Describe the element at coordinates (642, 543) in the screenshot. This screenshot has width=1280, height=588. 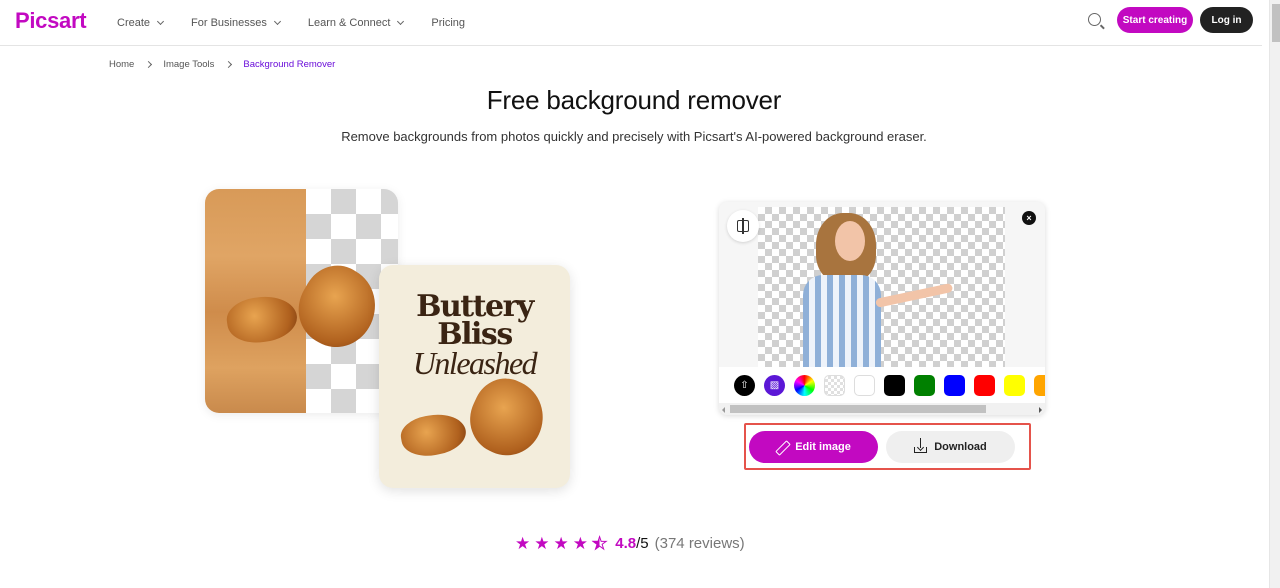
I see `rating-max: /5` at that location.